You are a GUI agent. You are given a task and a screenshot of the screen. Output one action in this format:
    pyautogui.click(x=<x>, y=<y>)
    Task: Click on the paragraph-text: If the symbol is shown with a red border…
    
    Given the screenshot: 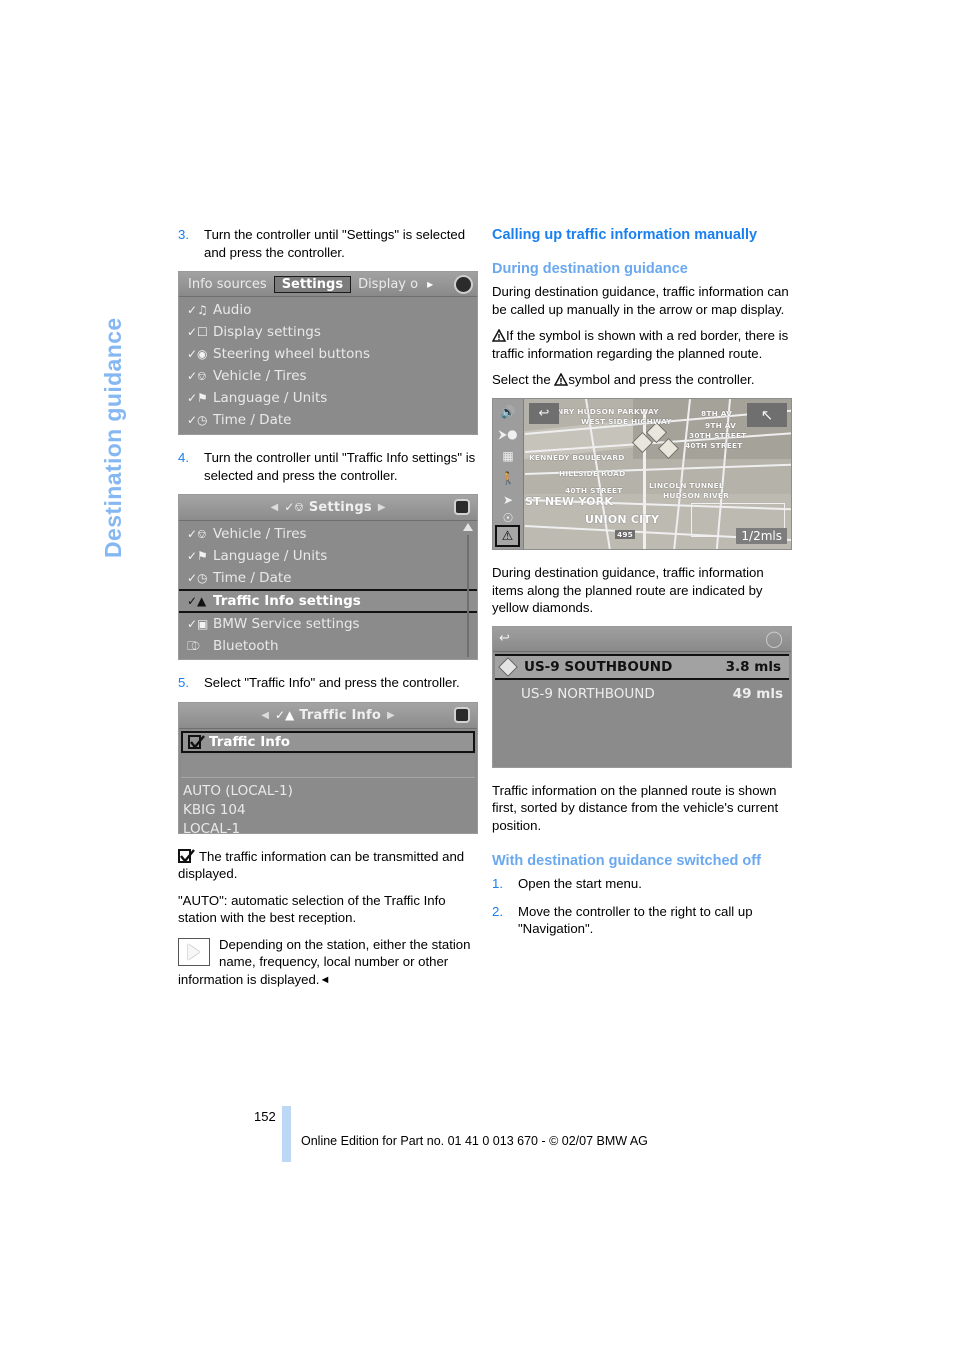 What is the action you would take?
    pyautogui.click(x=640, y=344)
    